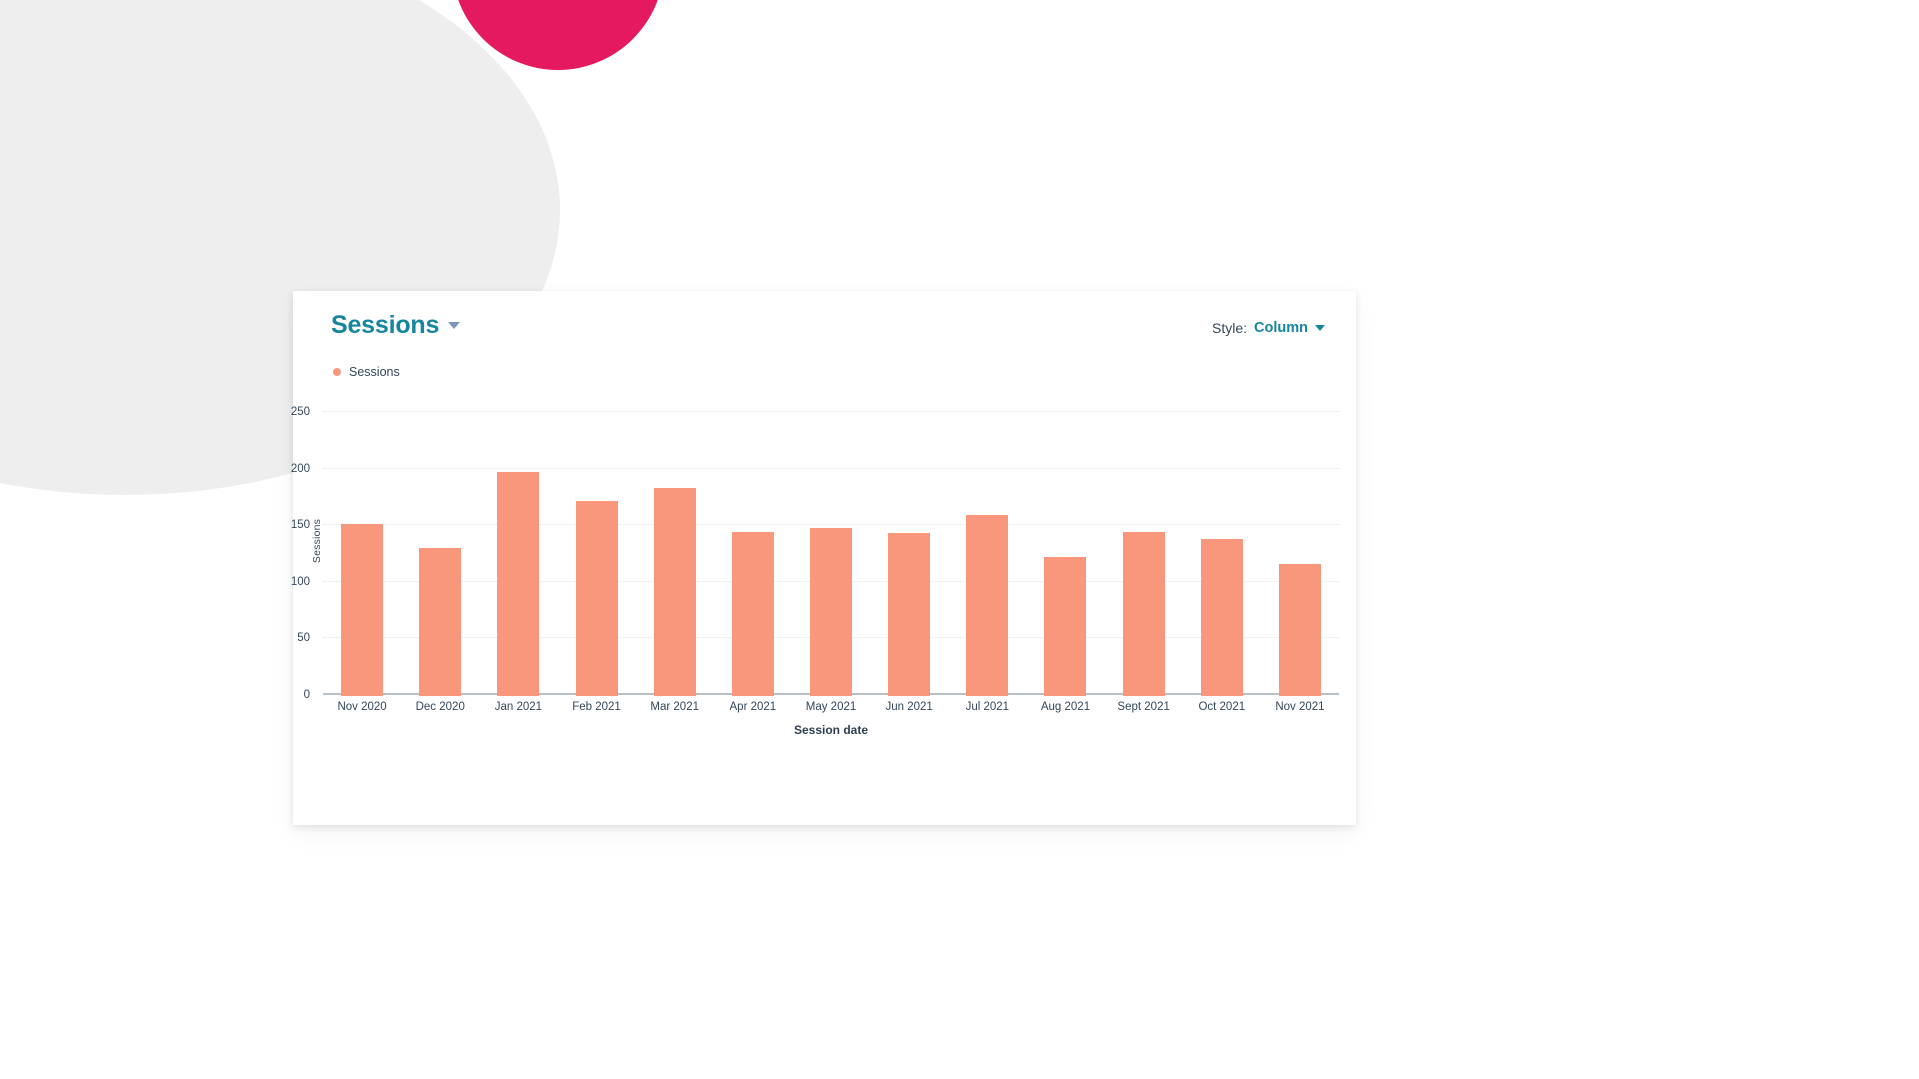 The image size is (1919, 1079). What do you see at coordinates (987, 707) in the screenshot?
I see `x-axis-tick-label: Jul 2021` at bounding box center [987, 707].